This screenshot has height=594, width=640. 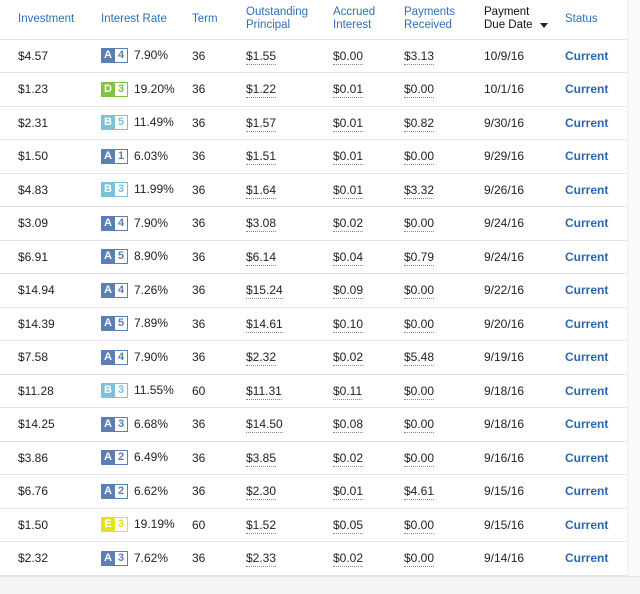 What do you see at coordinates (261, 56) in the screenshot?
I see `outstanding-principal-value: $1.55` at bounding box center [261, 56].